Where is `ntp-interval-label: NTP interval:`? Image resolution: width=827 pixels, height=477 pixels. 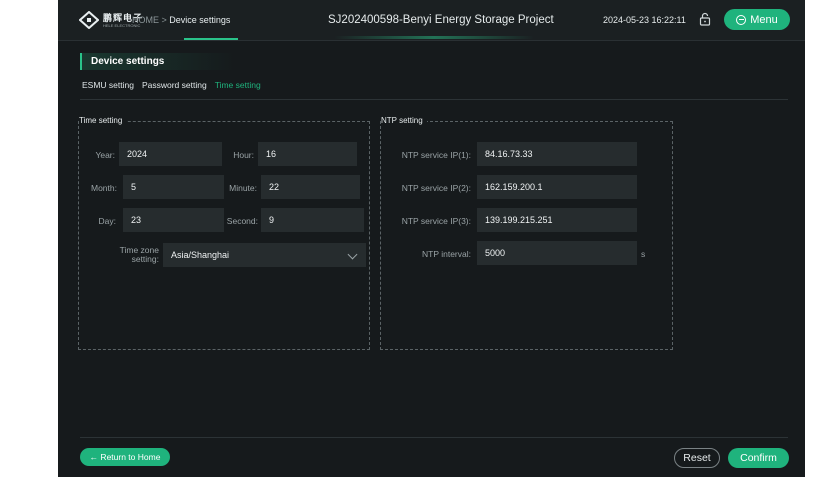
ntp-interval-label: NTP interval: is located at coordinates (446, 254).